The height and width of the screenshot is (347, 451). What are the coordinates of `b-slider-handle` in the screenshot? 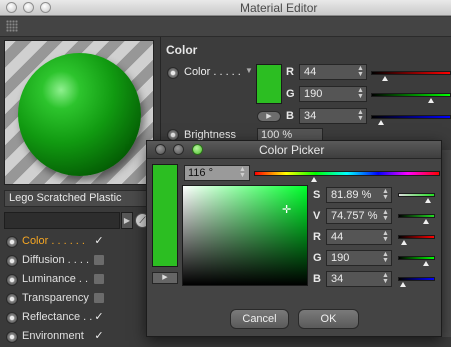 It's located at (381, 122).